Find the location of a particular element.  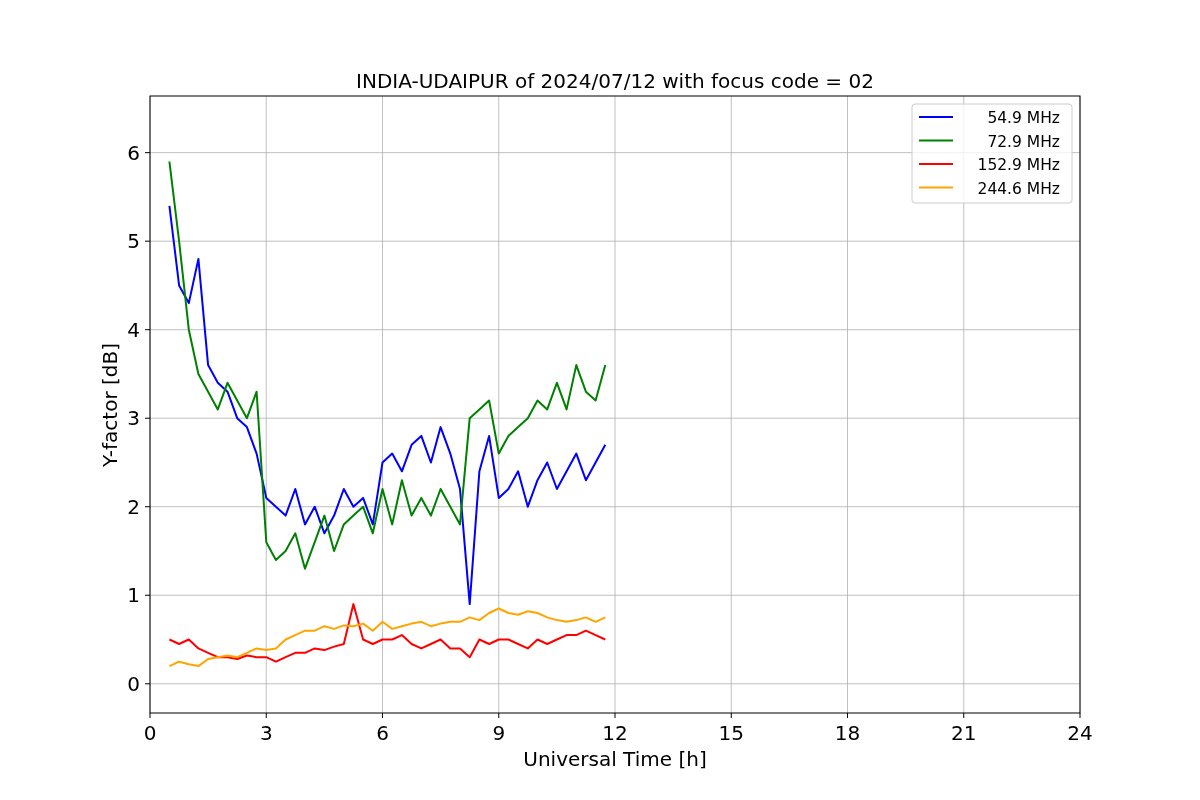

y-tick-label: 6 is located at coordinates (133, 152).